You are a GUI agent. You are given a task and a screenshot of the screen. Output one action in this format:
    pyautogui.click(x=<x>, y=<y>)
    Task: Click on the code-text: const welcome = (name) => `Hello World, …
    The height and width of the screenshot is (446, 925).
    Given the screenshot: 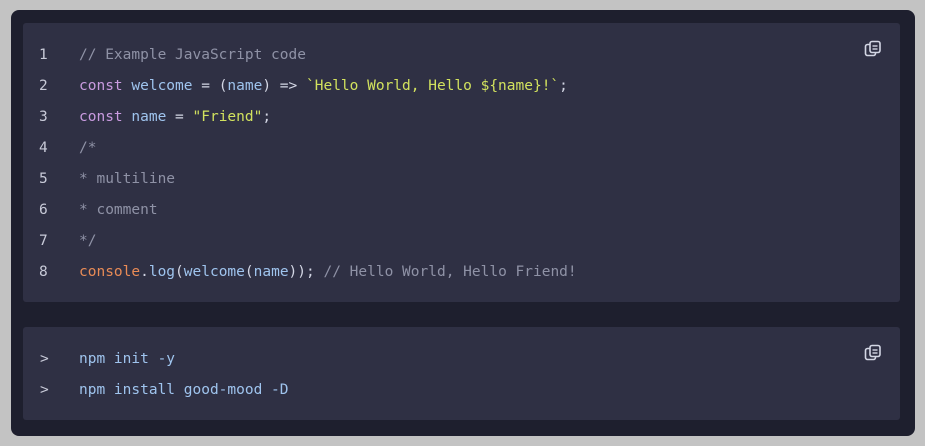 What is the action you would take?
    pyautogui.click(x=323, y=86)
    